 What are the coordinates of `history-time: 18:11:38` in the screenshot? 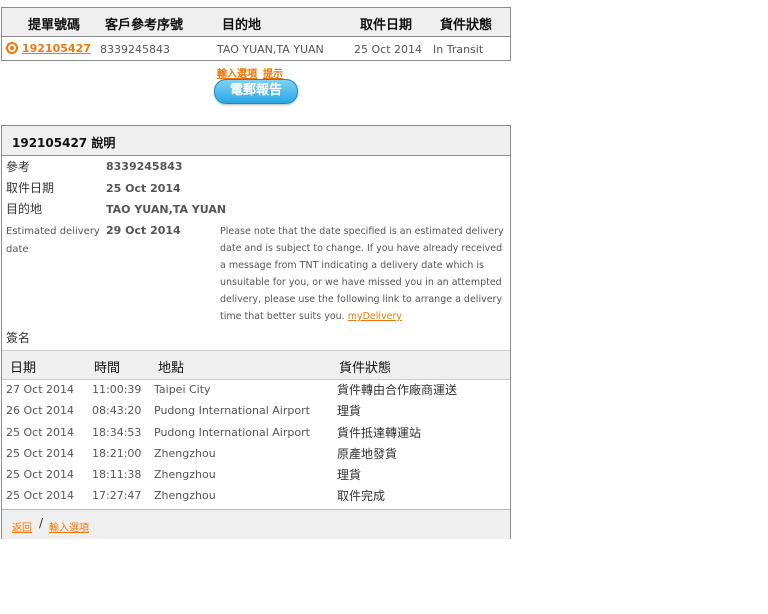 It's located at (117, 474).